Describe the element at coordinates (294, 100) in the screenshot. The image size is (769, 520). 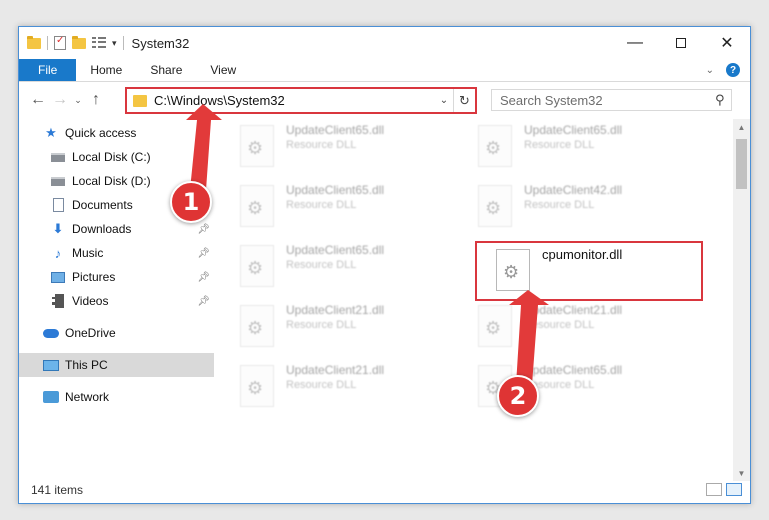
I see `address-path: C:\Windows\System32` at that location.